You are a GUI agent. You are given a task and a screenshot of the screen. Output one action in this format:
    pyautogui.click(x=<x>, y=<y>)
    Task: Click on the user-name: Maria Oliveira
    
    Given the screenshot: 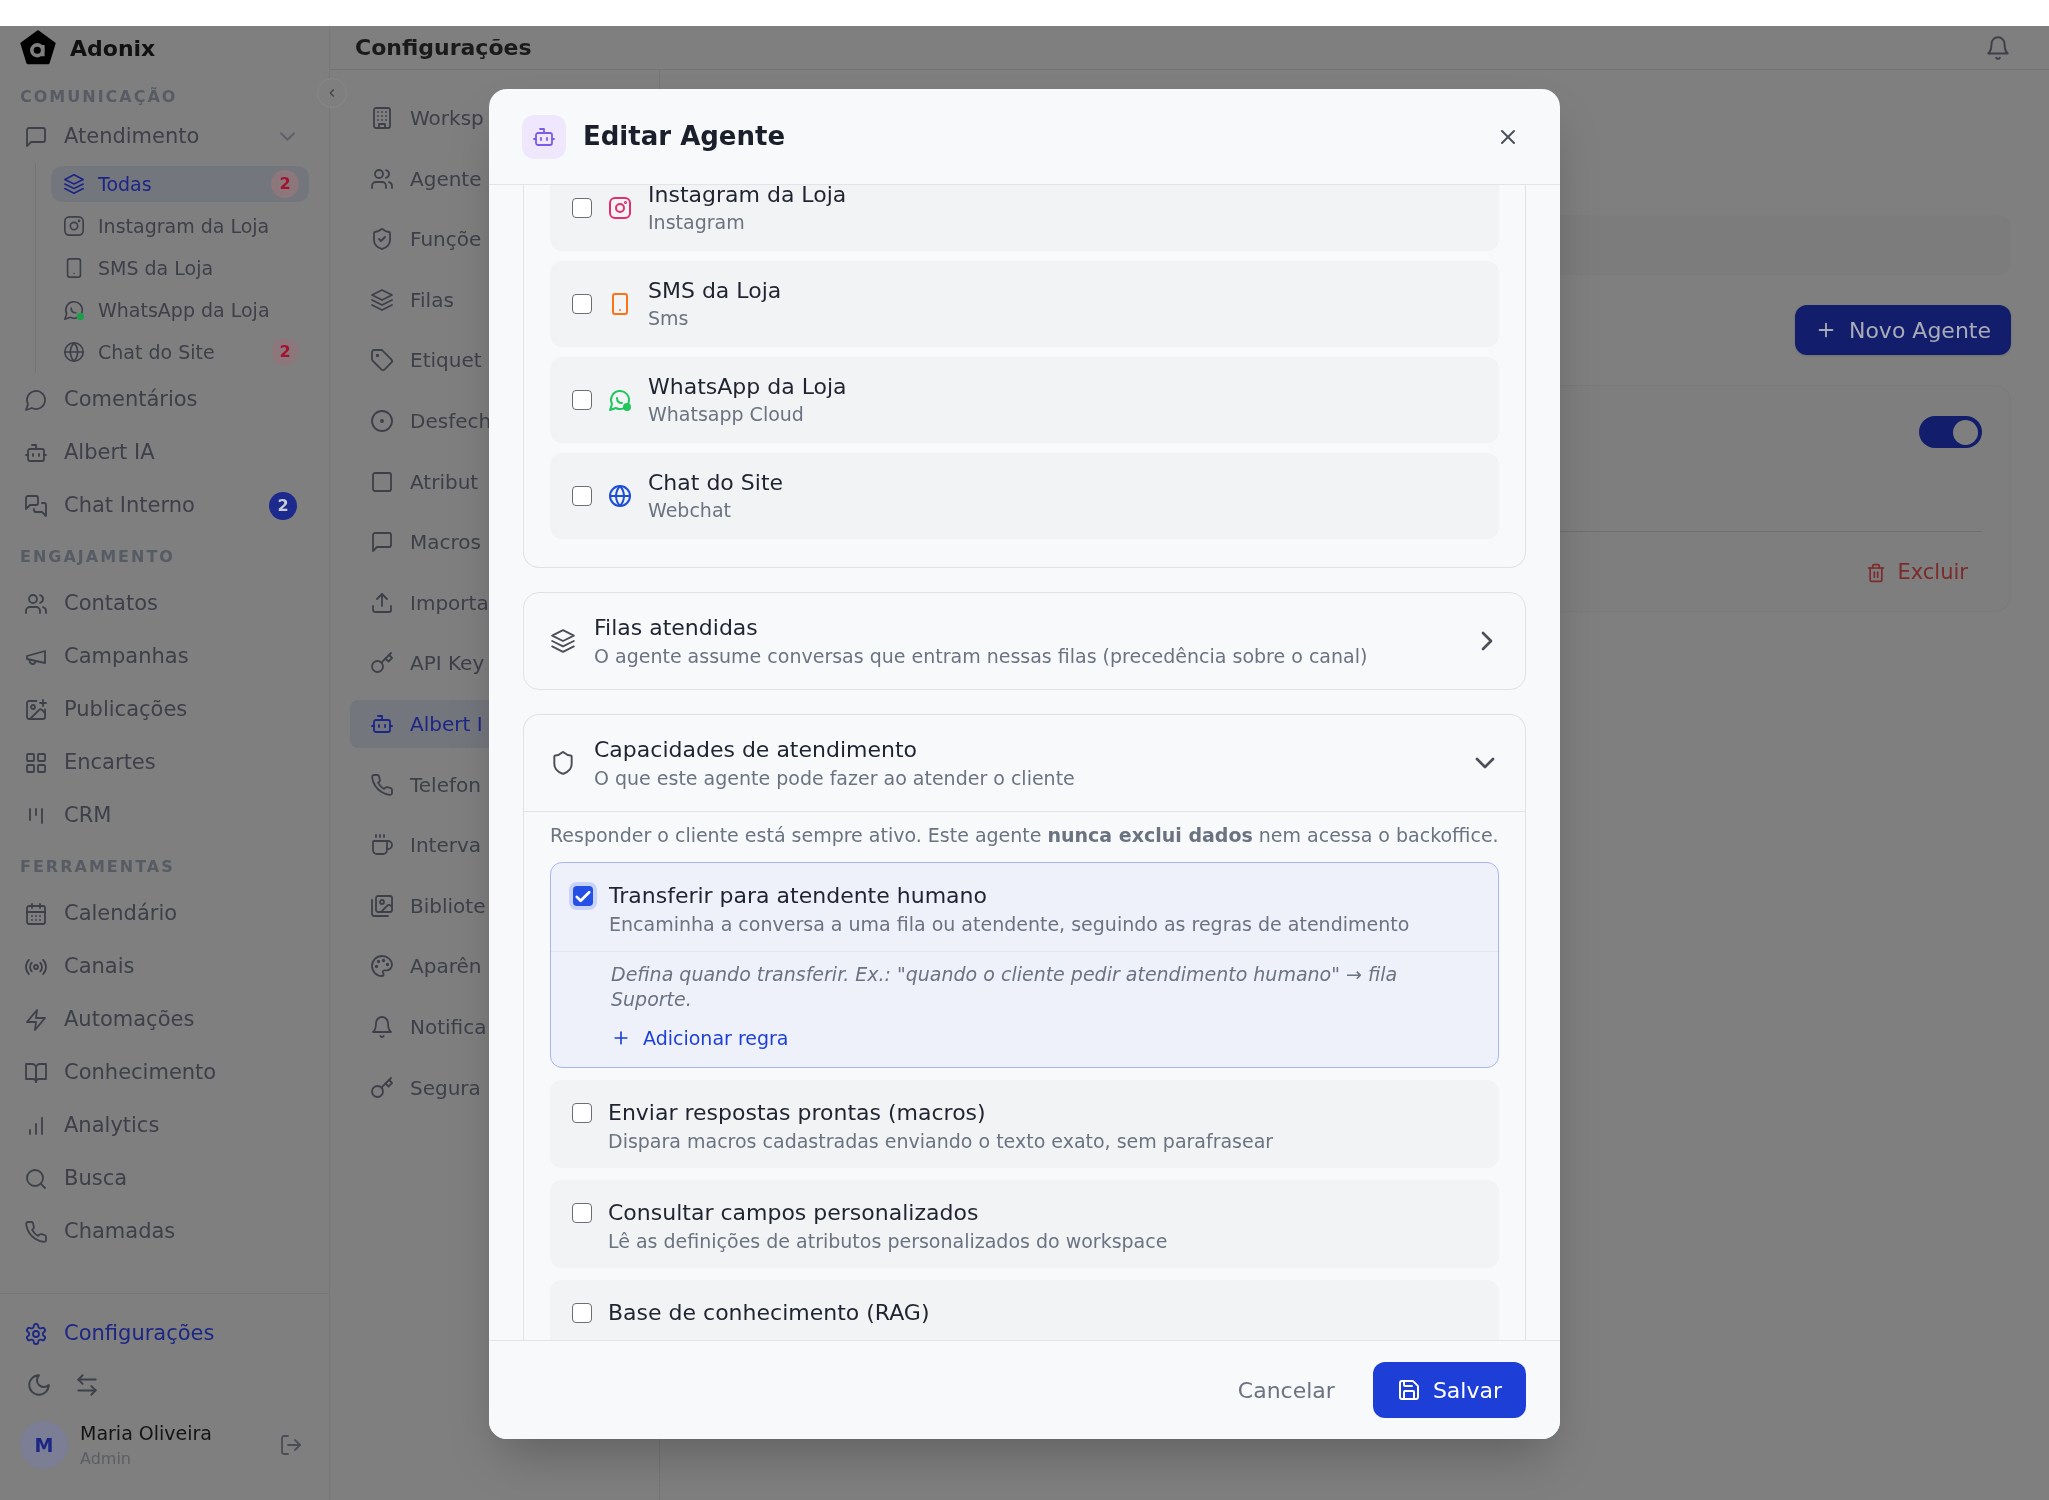 What is the action you would take?
    pyautogui.click(x=146, y=1433)
    